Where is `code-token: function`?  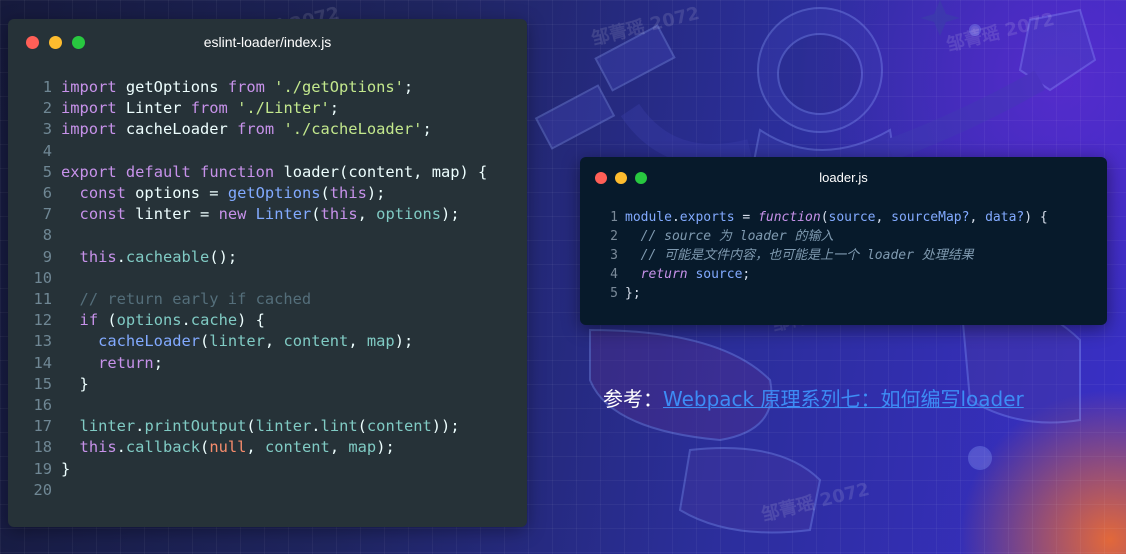
code-token: function is located at coordinates (237, 171).